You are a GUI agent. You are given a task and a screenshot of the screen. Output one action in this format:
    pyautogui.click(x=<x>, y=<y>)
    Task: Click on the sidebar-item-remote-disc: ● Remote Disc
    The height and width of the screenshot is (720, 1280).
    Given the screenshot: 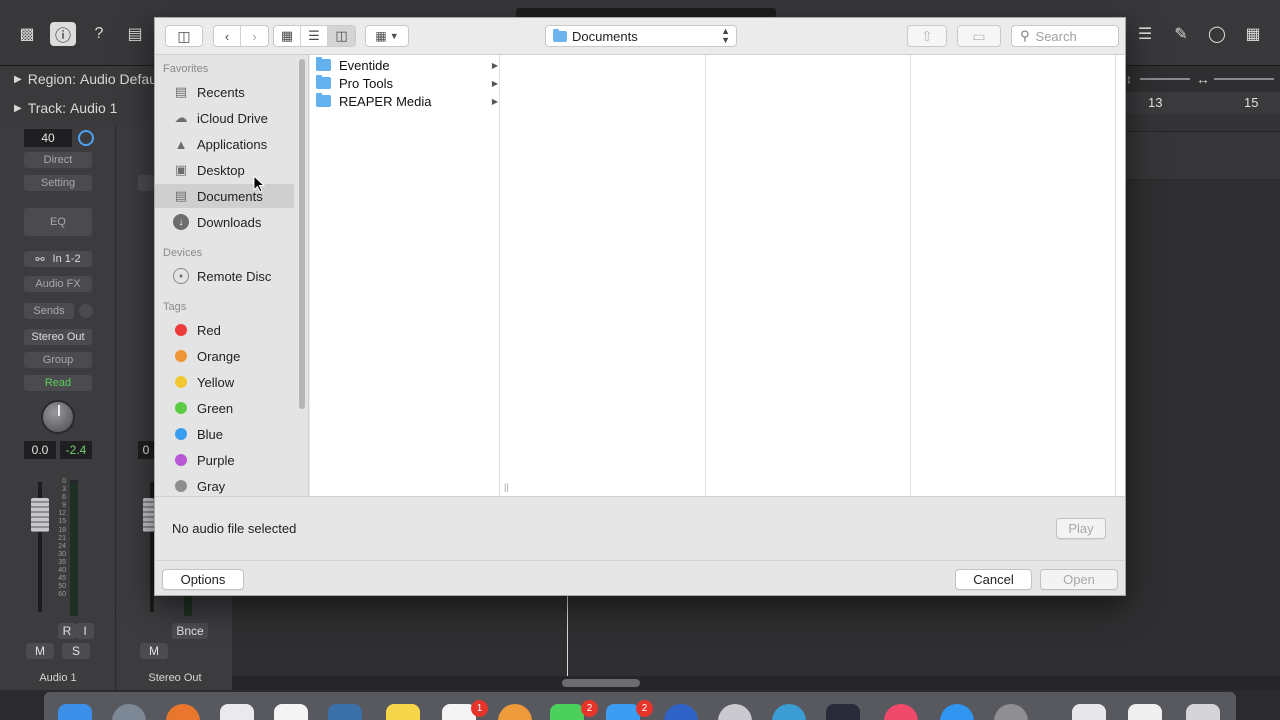 What is the action you would take?
    pyautogui.click(x=224, y=276)
    